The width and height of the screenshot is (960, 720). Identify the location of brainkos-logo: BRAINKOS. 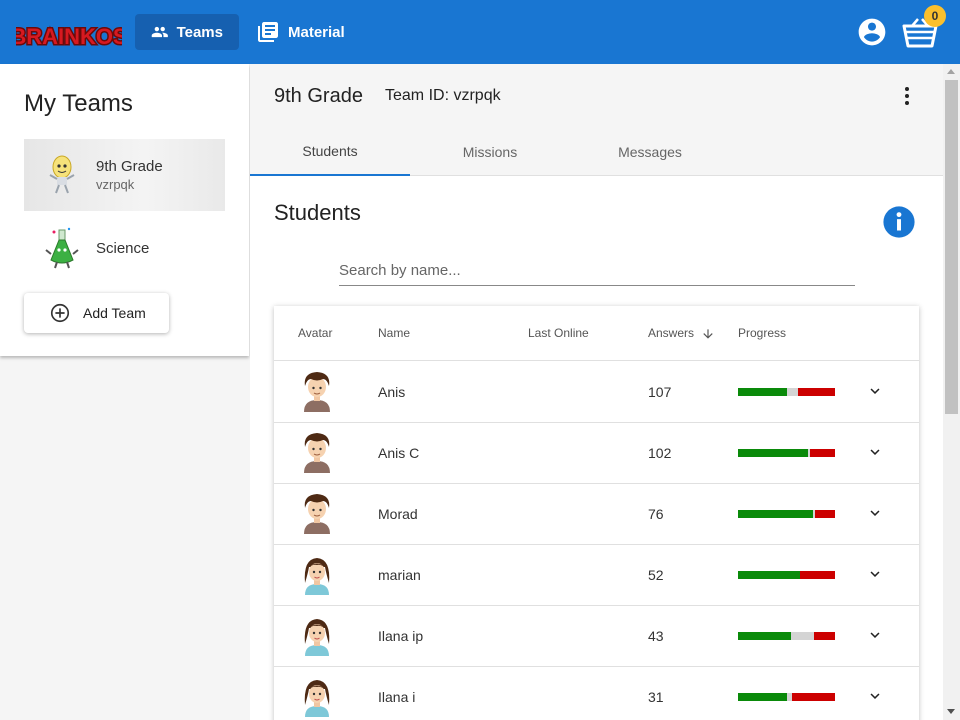
(69, 33).